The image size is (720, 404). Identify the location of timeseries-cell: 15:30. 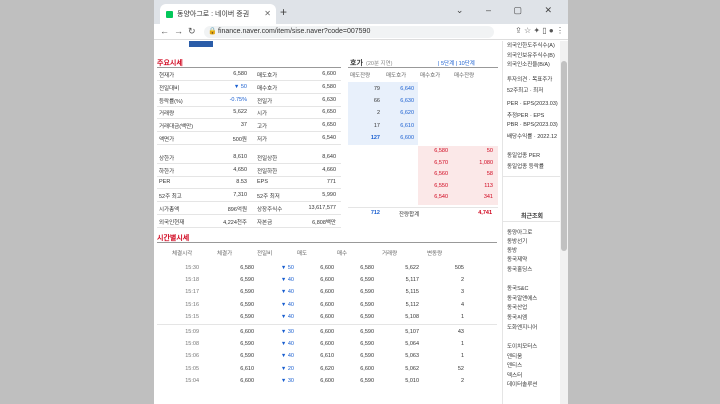
(192, 268).